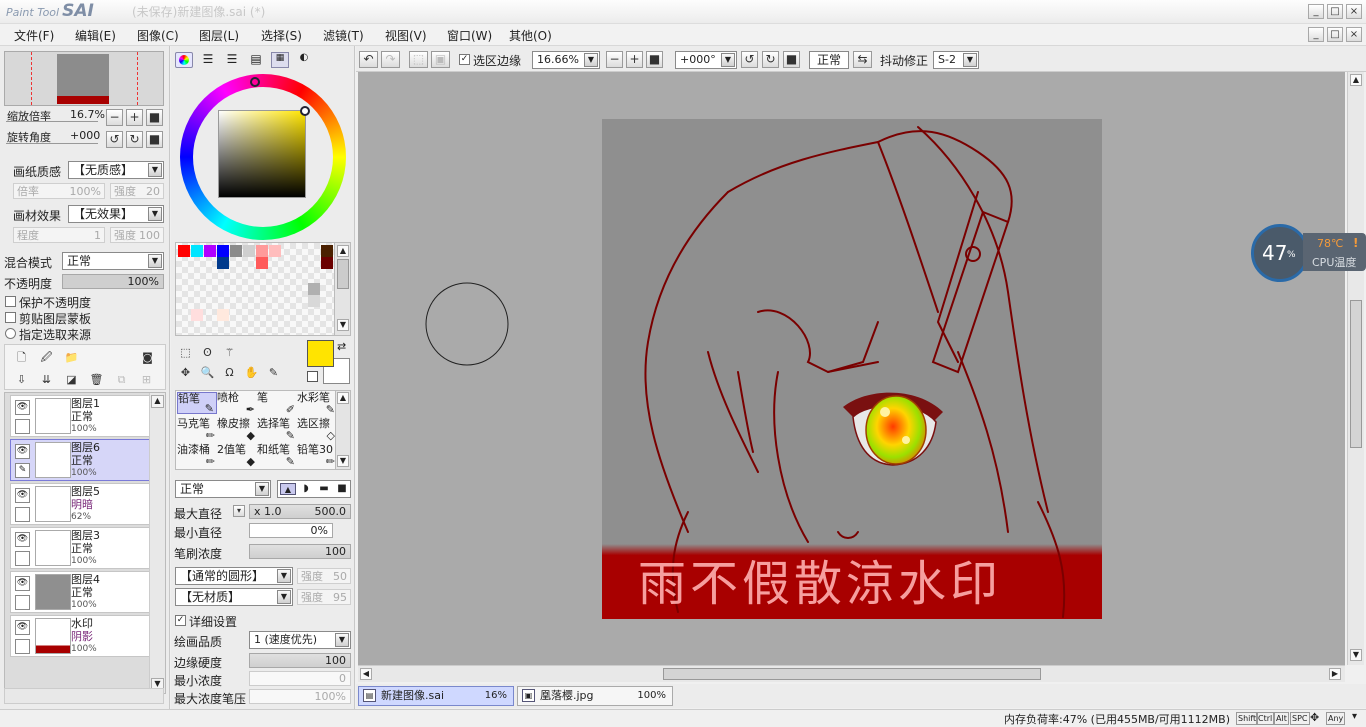 The image size is (1366, 727). Describe the element at coordinates (1316, 34) in the screenshot. I see `doc-minimize-button: _` at that location.